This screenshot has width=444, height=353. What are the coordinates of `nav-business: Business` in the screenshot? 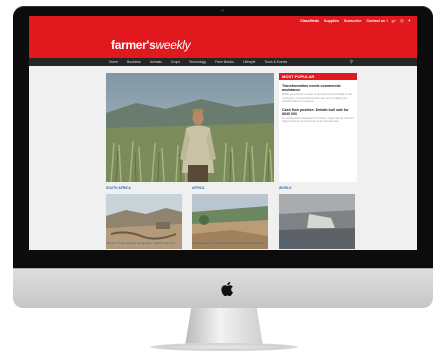 It's located at (134, 62).